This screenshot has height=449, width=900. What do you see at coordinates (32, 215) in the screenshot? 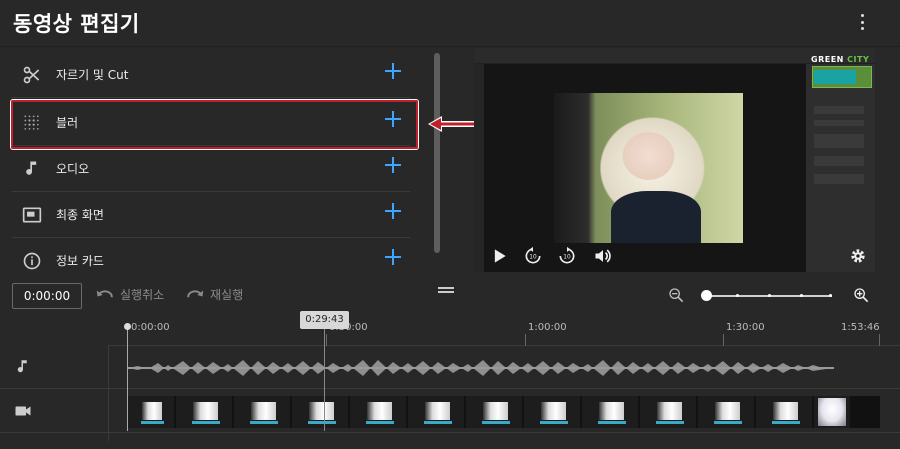
I see `end-screen-icon` at bounding box center [32, 215].